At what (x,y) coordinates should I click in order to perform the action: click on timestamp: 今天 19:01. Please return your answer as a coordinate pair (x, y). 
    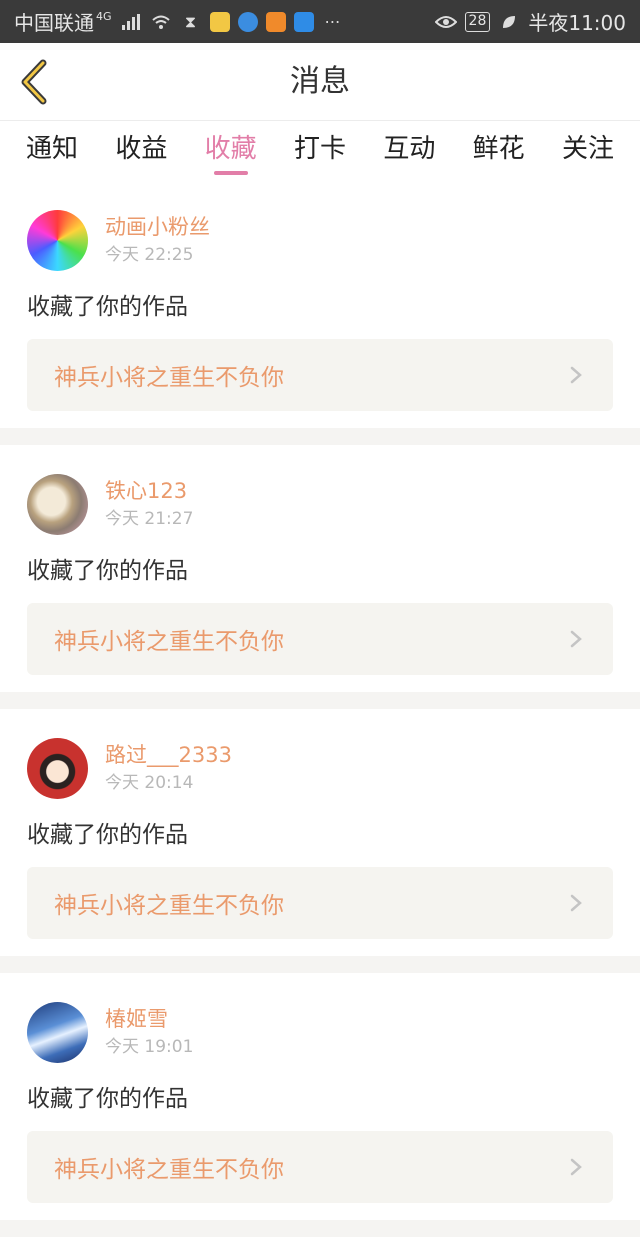
    Looking at the image, I should click on (149, 1046).